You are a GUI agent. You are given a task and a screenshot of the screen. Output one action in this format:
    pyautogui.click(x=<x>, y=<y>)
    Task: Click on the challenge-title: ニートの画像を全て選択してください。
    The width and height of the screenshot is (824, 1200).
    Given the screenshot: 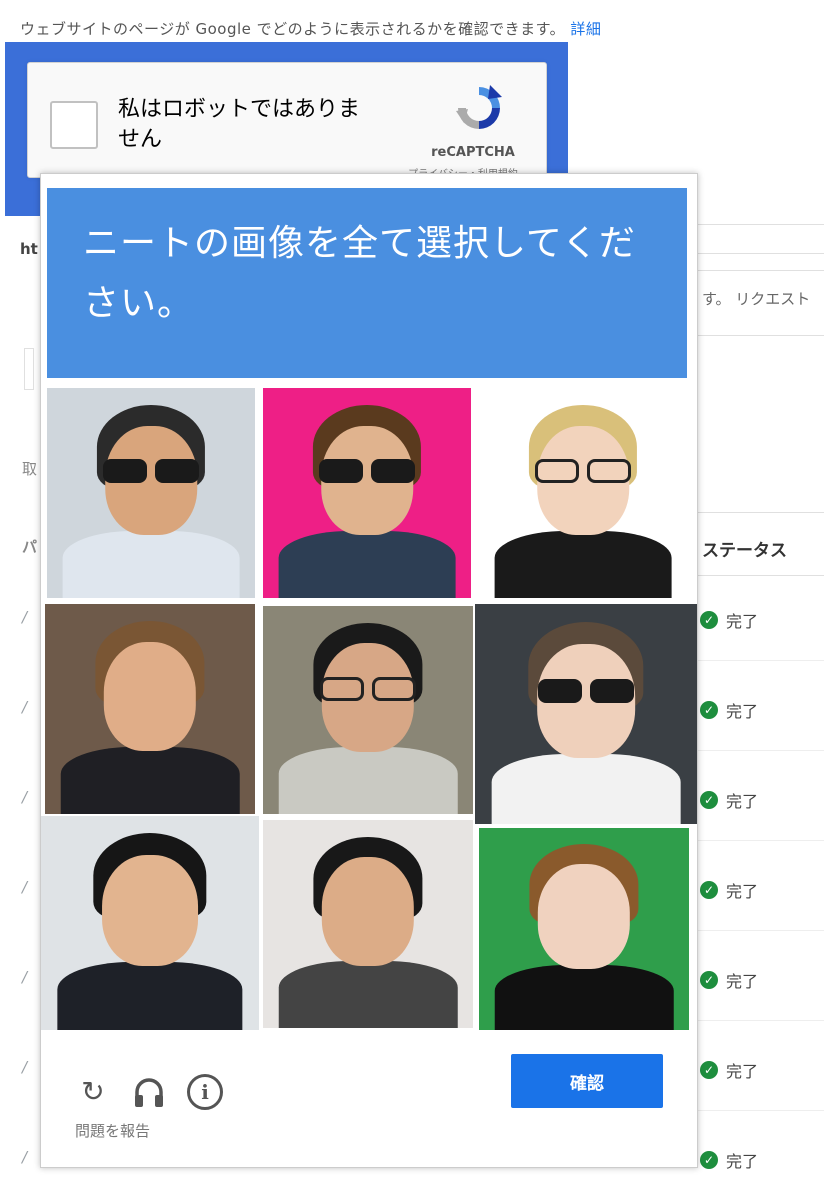 What is the action you would take?
    pyautogui.click(x=359, y=273)
    